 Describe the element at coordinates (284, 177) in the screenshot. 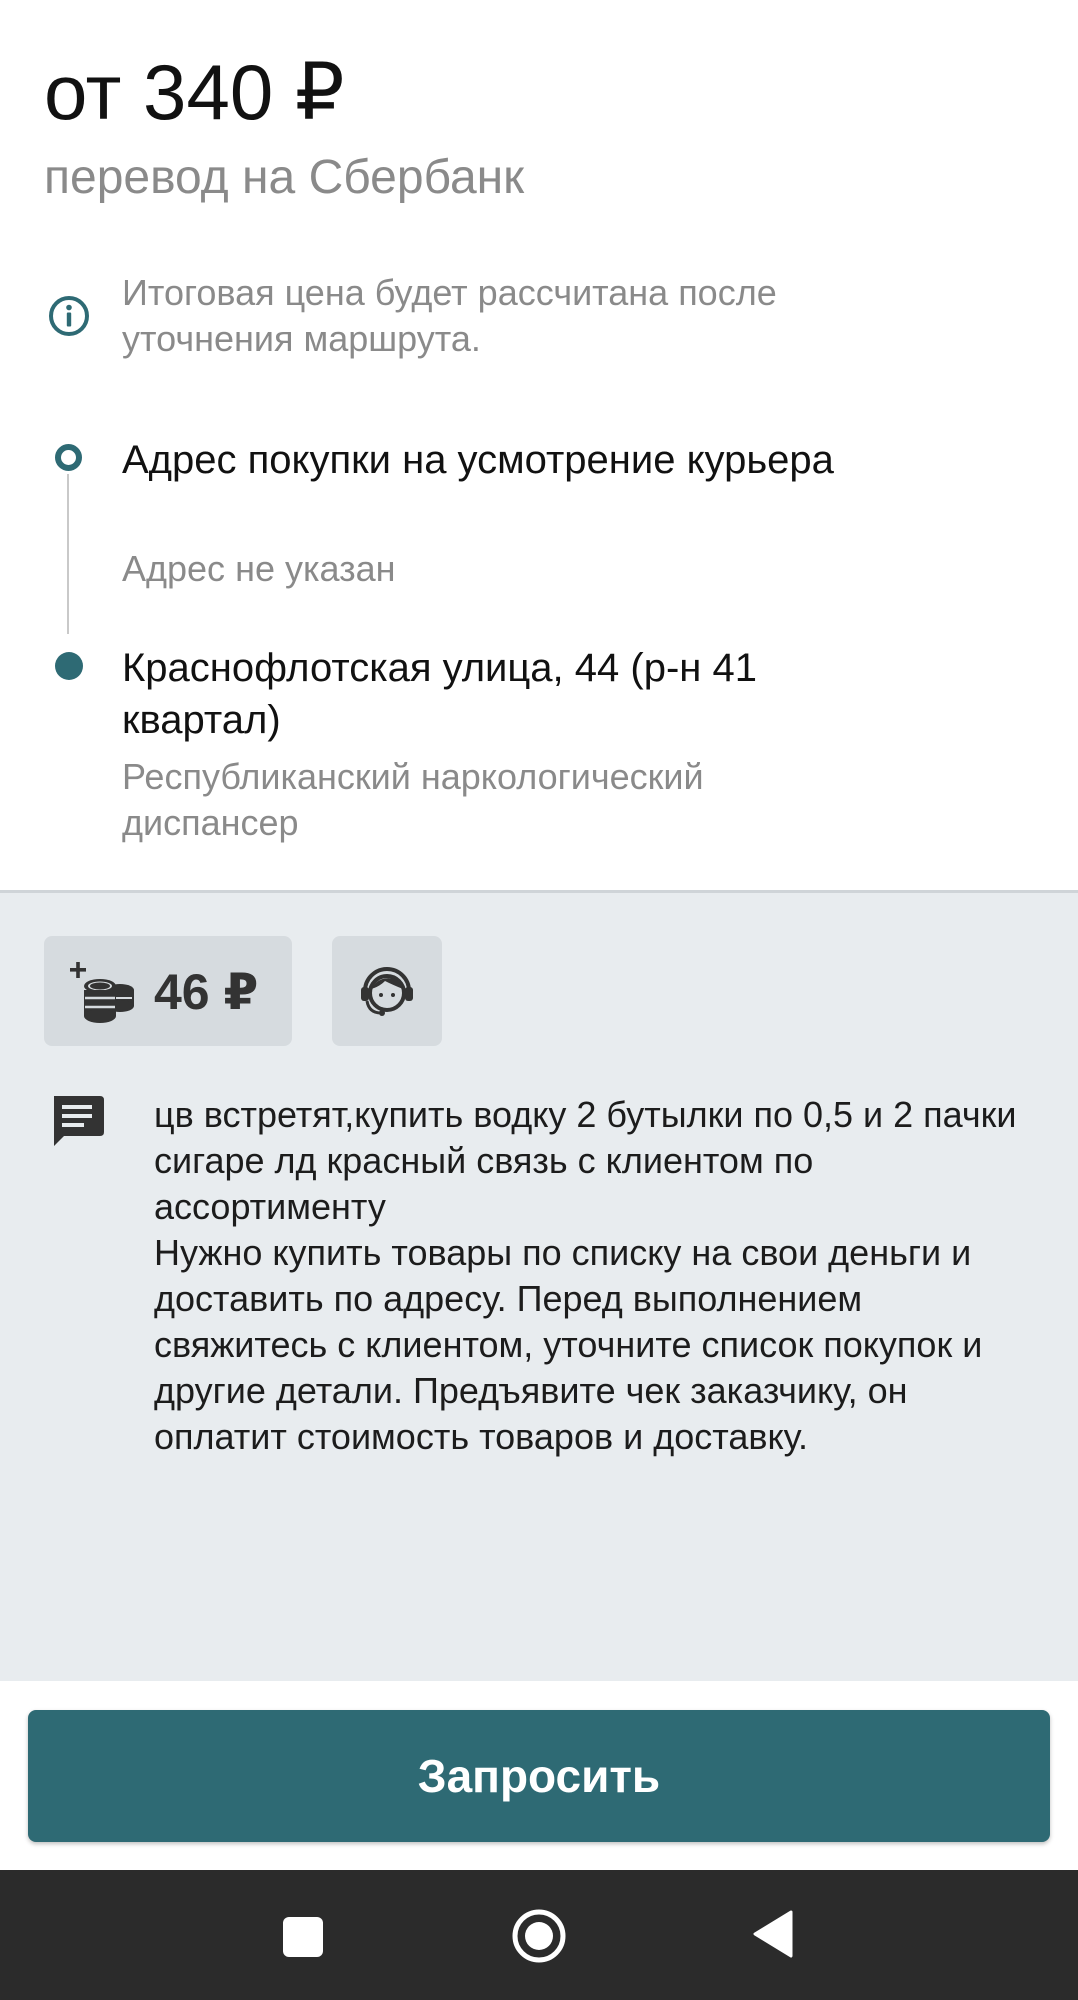

I see `payment-method: перевод на Сбербанк` at that location.